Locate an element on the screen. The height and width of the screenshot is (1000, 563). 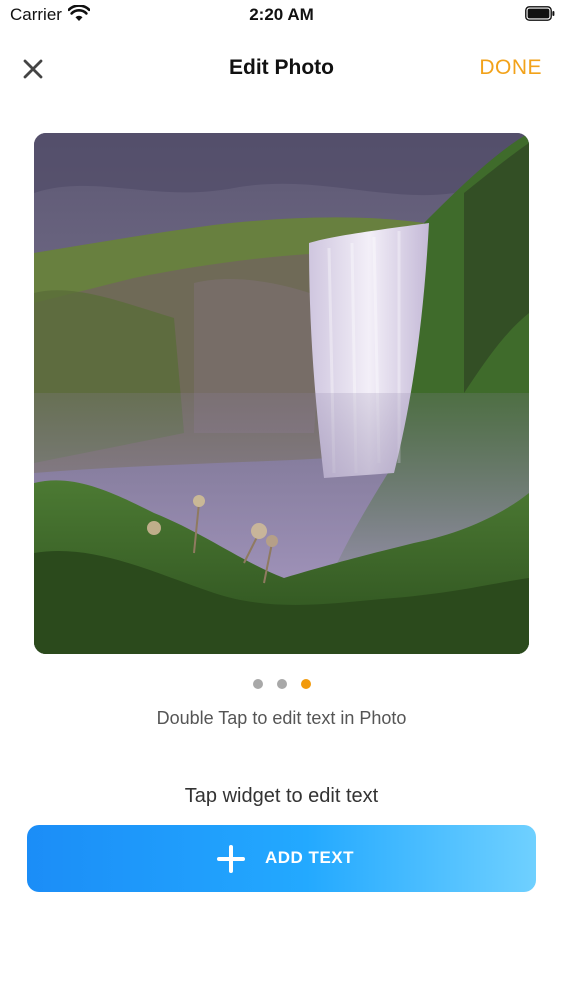
status-bar: Carrier 2:20 AM is located at coordinates (281, 15).